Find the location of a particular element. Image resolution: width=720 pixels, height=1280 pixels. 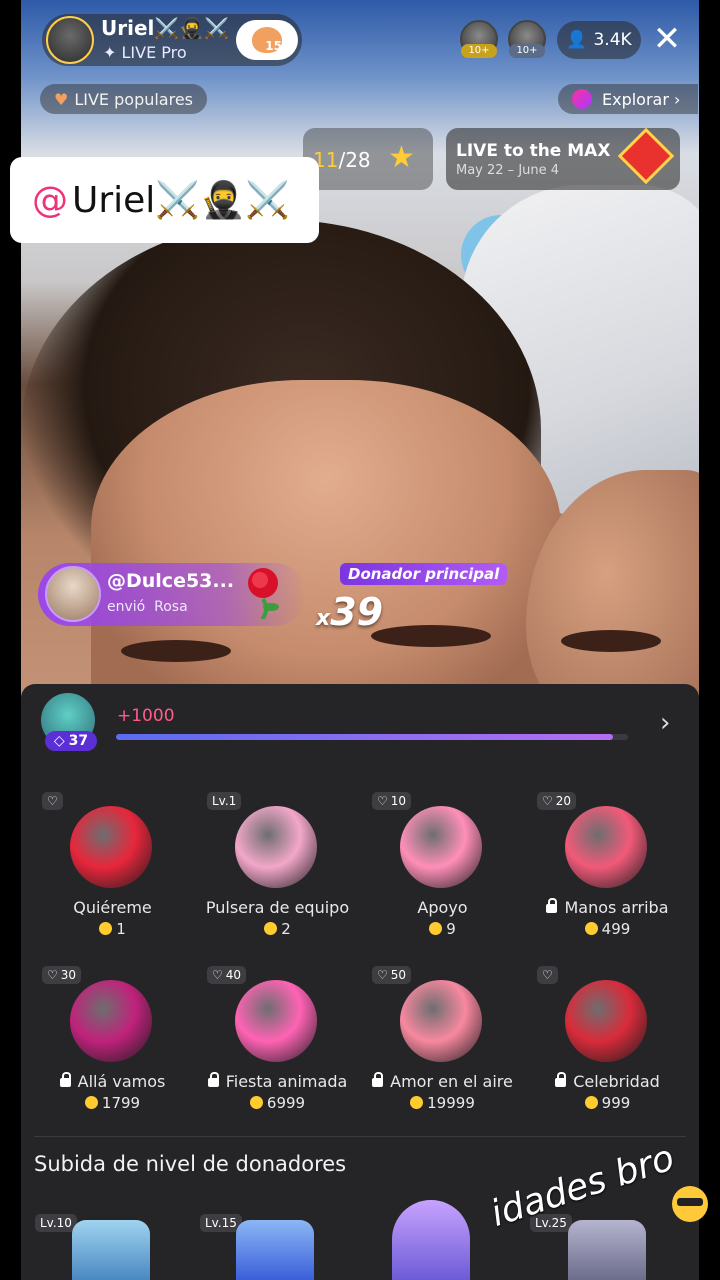

gift-price-value: 1799 is located at coordinates (121, 1103).